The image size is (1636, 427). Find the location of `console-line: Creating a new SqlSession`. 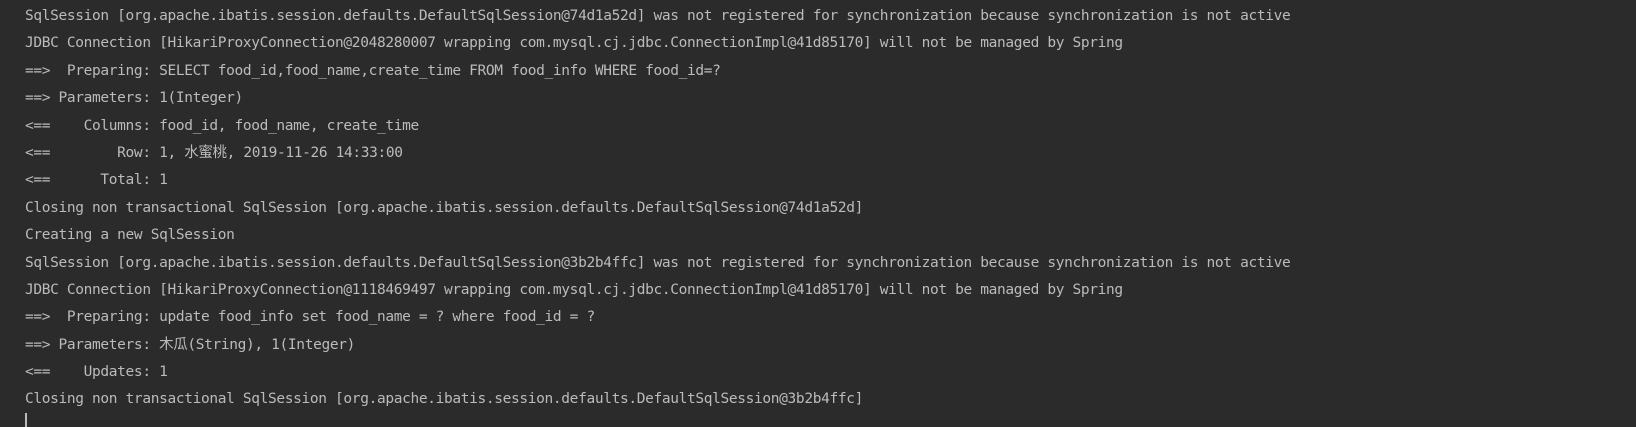

console-line: Creating a new SqlSession is located at coordinates (130, 235).